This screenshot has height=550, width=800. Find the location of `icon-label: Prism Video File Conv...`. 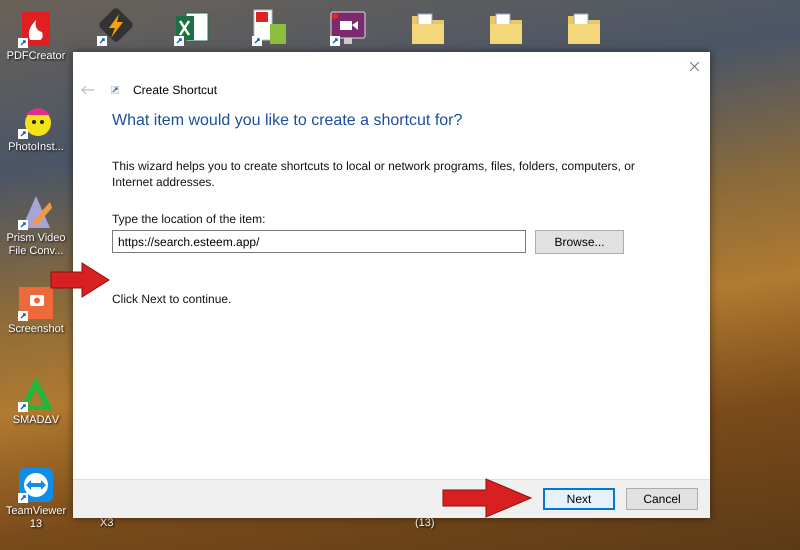

icon-label: Prism Video File Conv... is located at coordinates (36, 245).